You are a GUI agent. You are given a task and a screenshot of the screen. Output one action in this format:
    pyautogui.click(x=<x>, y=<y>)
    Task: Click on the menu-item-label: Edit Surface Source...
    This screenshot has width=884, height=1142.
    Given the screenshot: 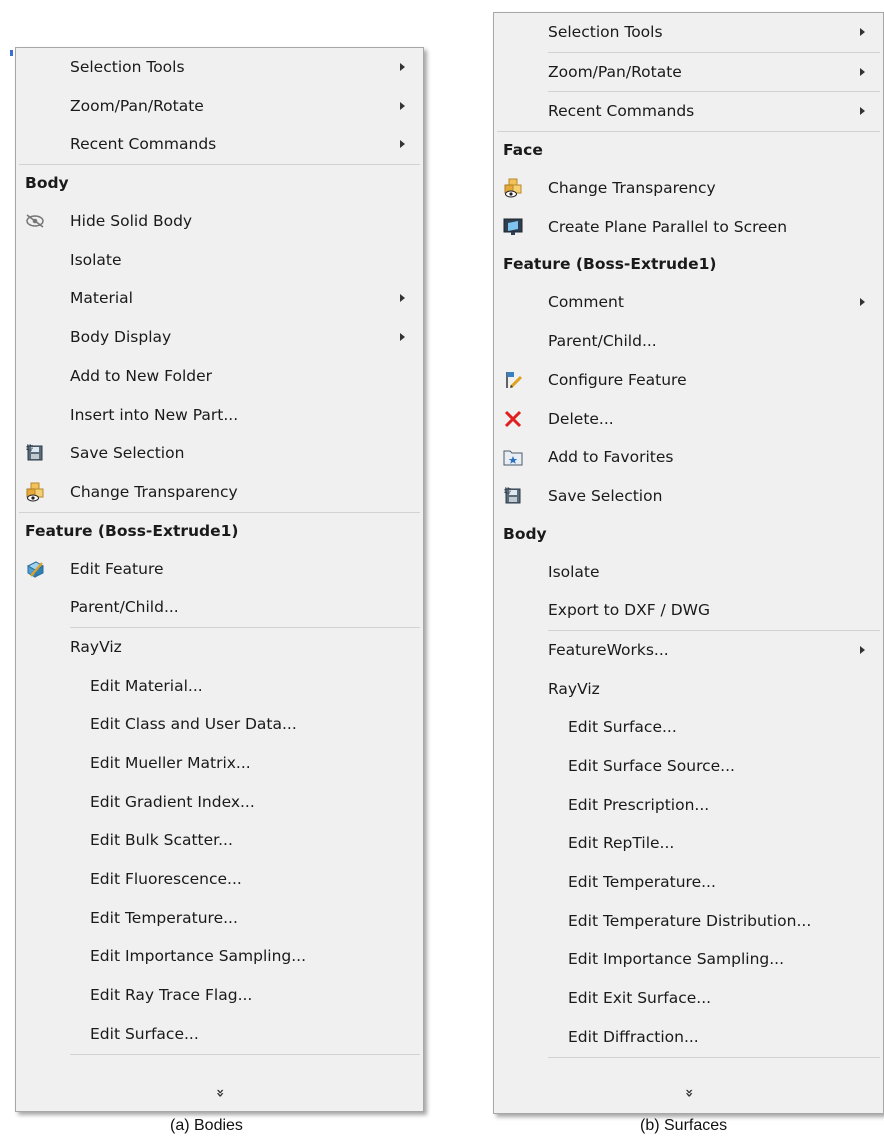 What is the action you would take?
    pyautogui.click(x=651, y=766)
    